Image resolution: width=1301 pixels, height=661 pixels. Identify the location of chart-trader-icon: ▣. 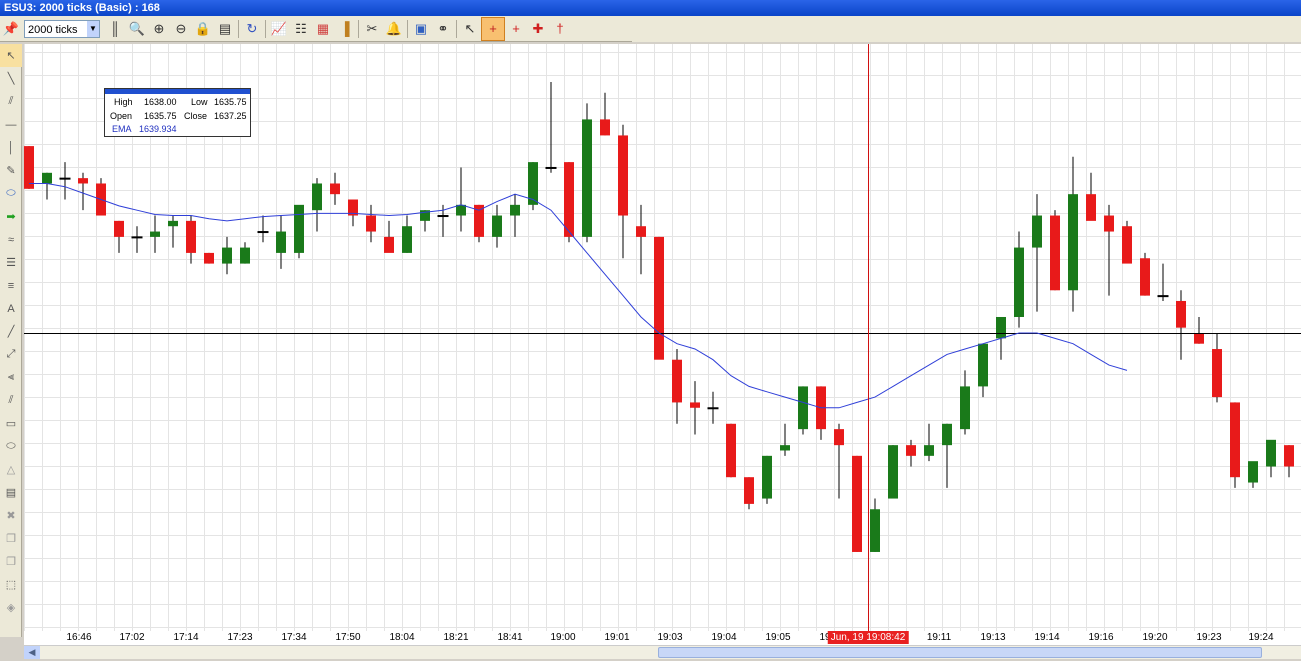
(421, 29).